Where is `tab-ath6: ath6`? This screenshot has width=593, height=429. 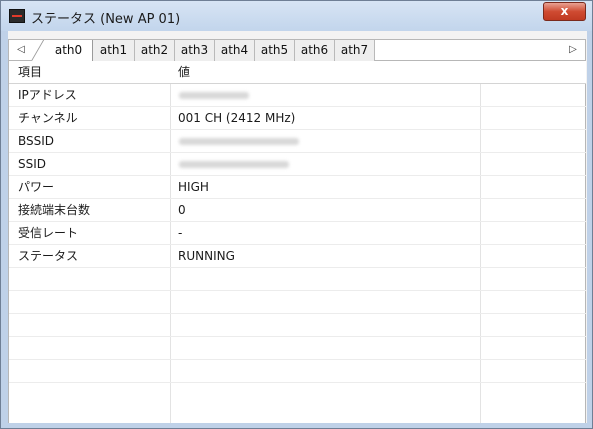
tab-ath6: ath6 is located at coordinates (315, 50).